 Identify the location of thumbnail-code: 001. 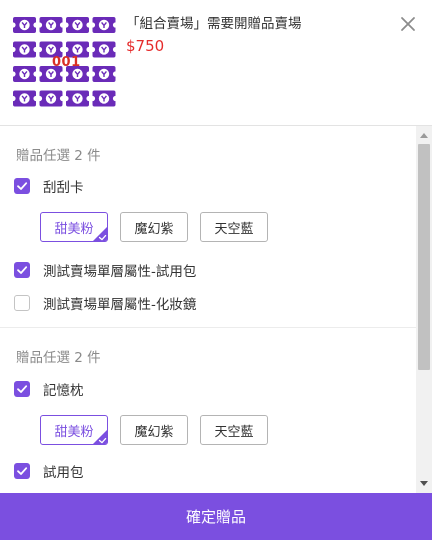
(66, 62).